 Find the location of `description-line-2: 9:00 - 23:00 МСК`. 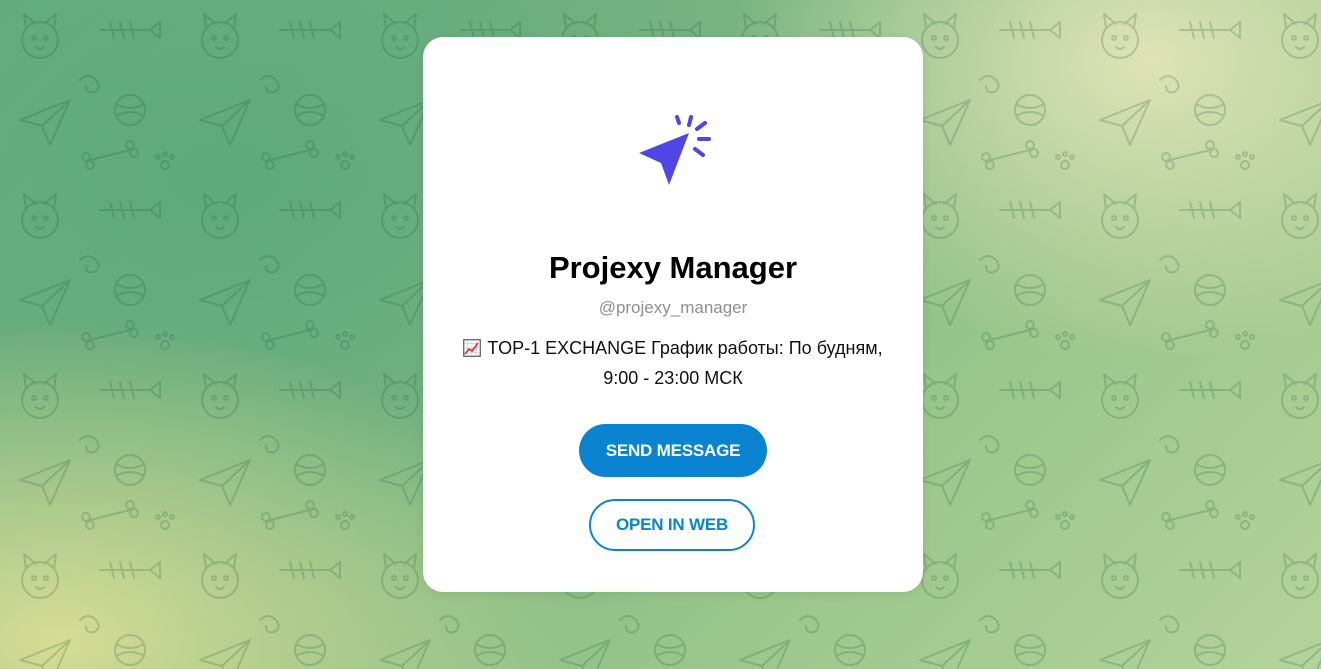

description-line-2: 9:00 - 23:00 МСК is located at coordinates (673, 378).